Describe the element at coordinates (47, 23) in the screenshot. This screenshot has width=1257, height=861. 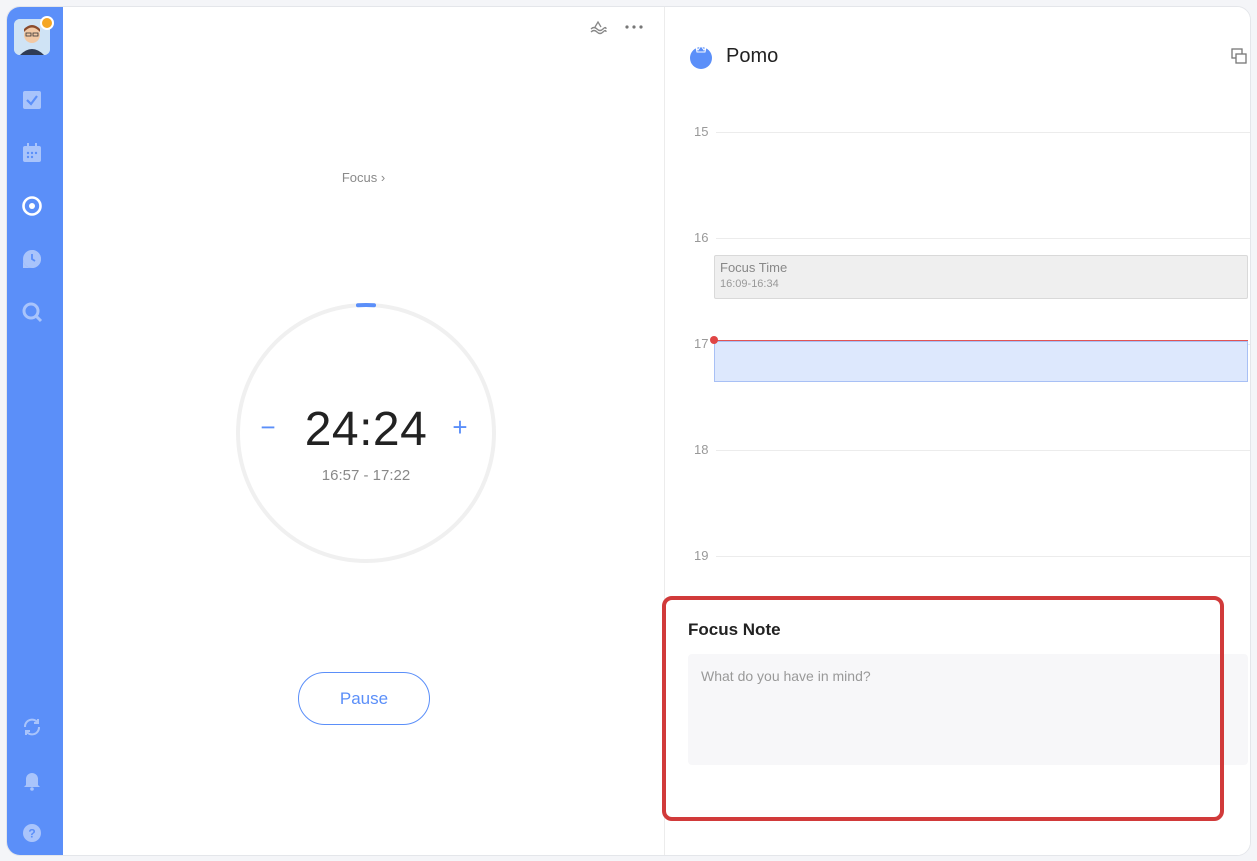
I see `premium-crown-icon` at that location.